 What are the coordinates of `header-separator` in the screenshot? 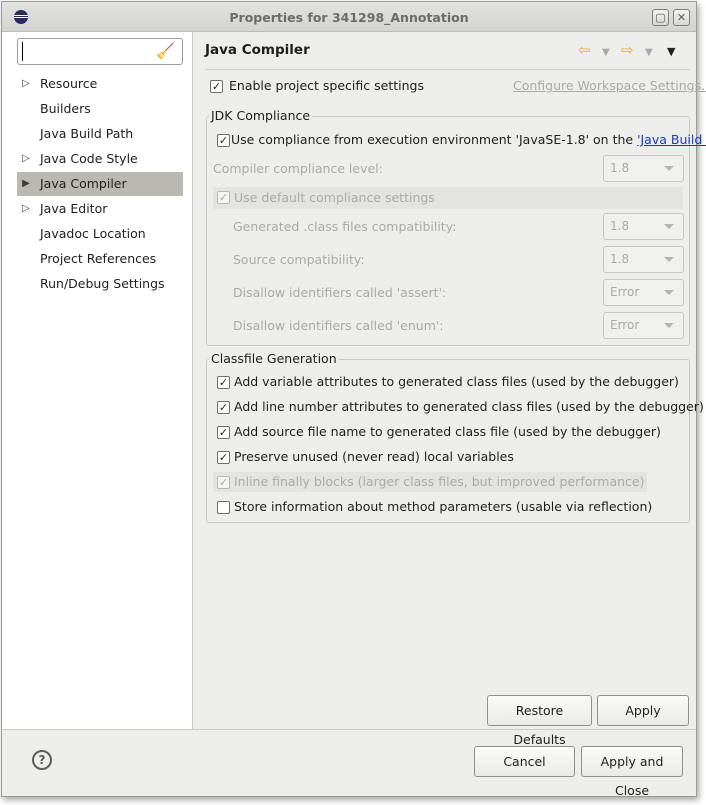 It's located at (447, 69).